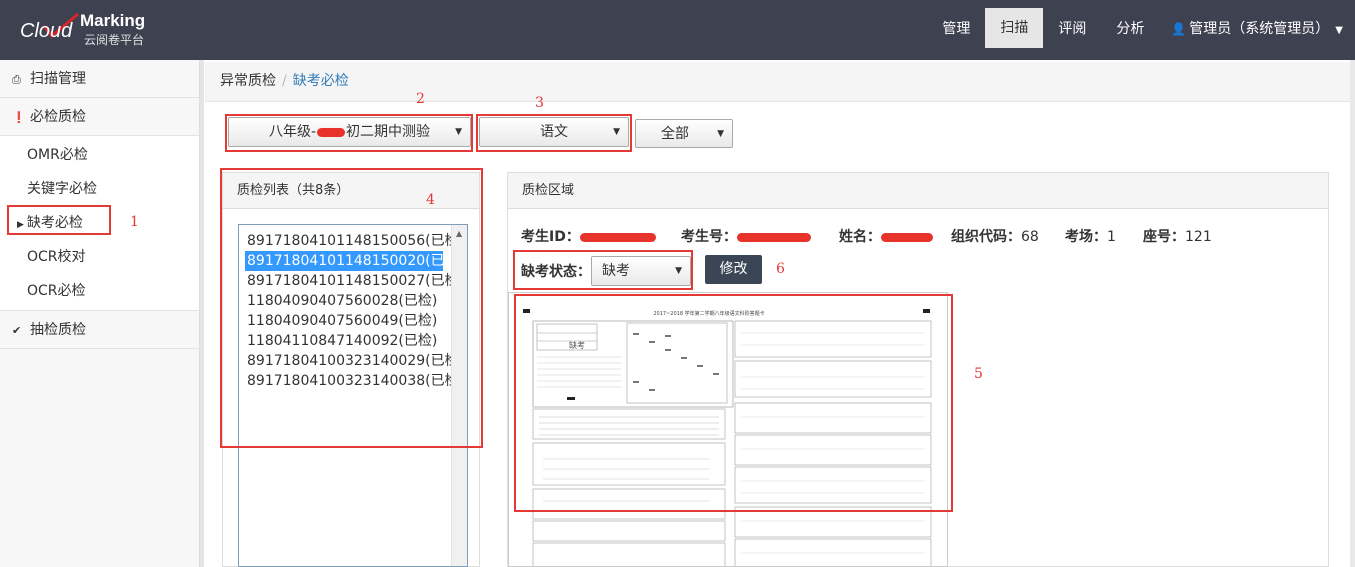 The width and height of the screenshot is (1355, 567). Describe the element at coordinates (99, 79) in the screenshot. I see `sidebar-group-scan-manage: ⎙ 扫描管理` at that location.